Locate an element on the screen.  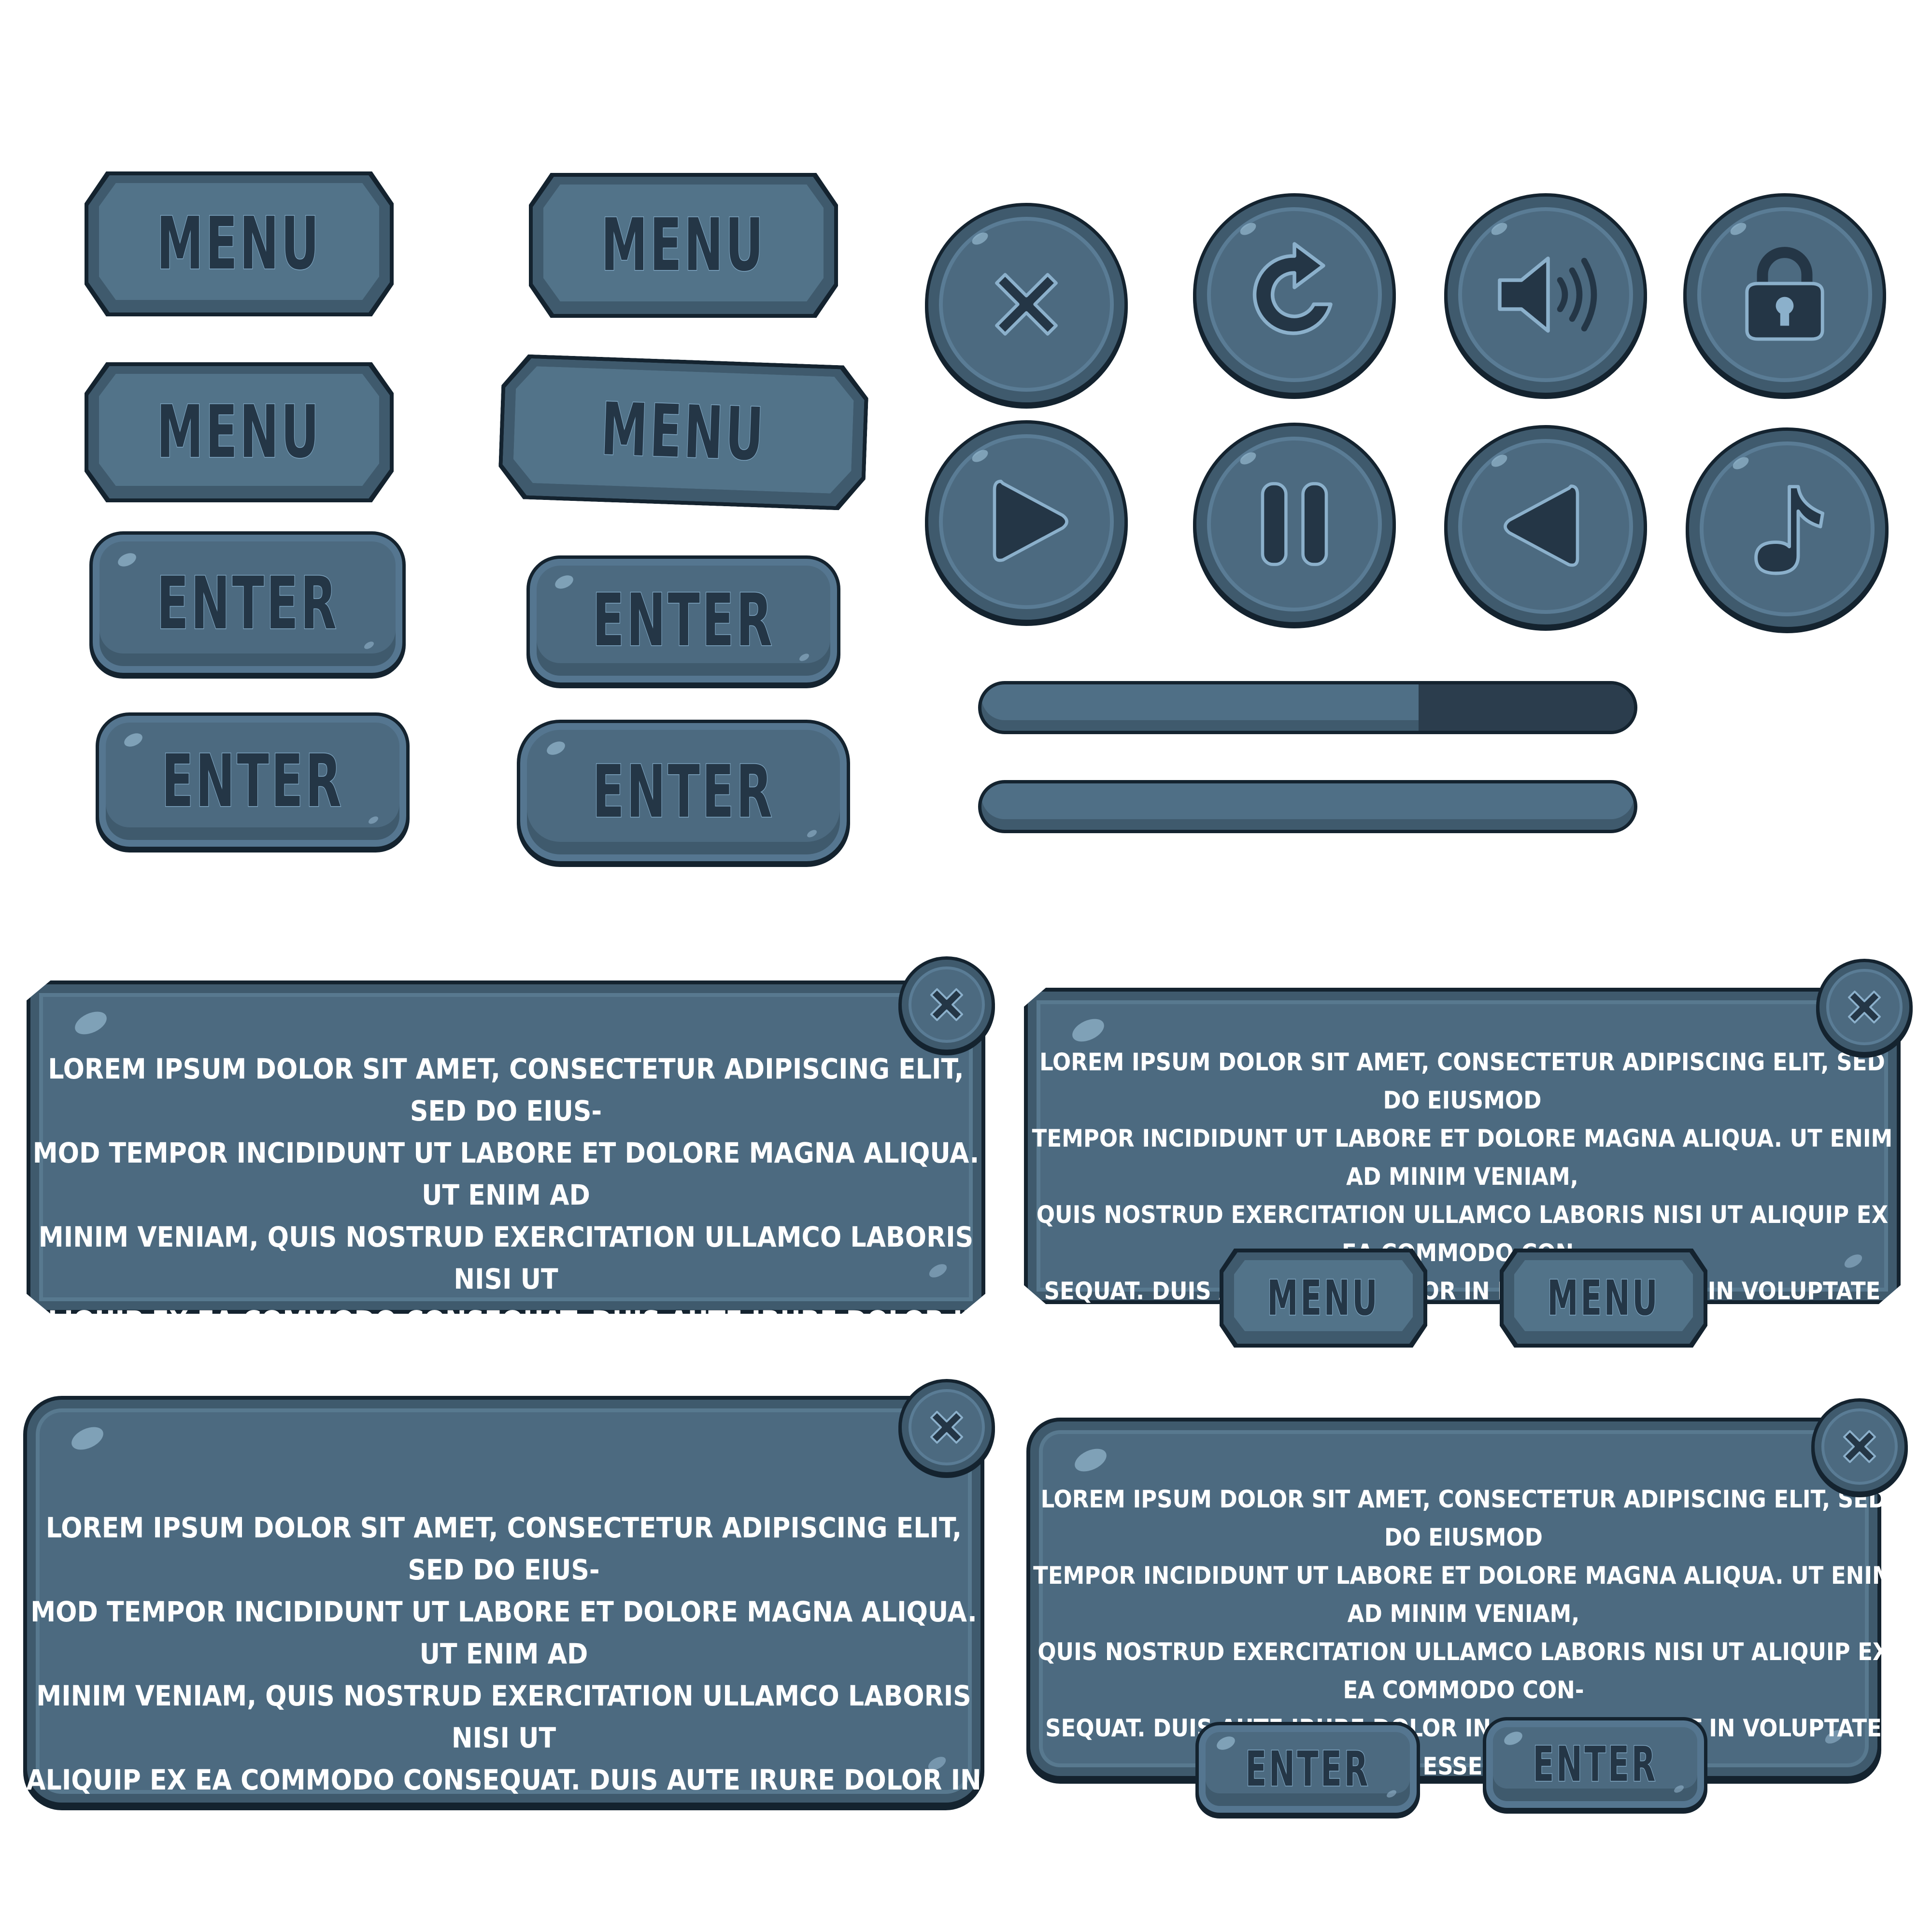
pause-button is located at coordinates (1294, 524).